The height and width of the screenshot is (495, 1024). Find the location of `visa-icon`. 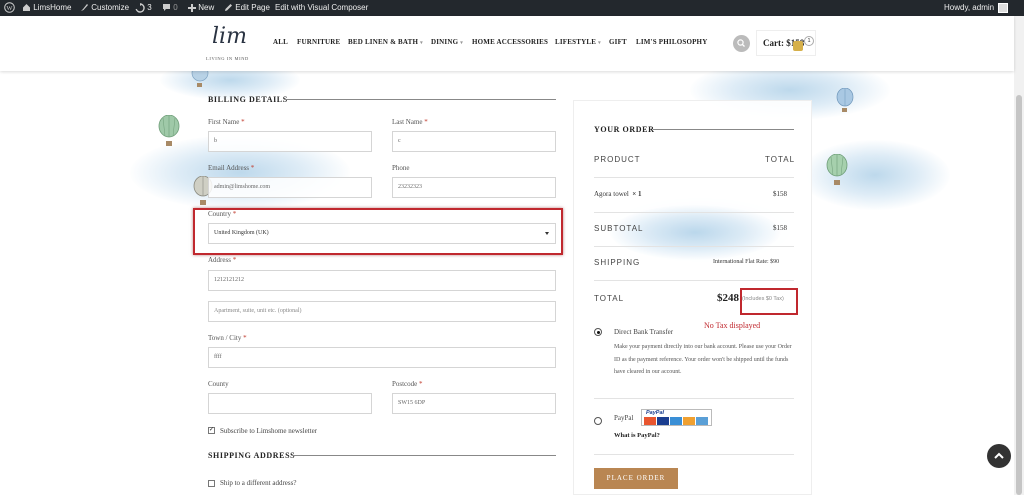

visa-icon is located at coordinates (663, 421).